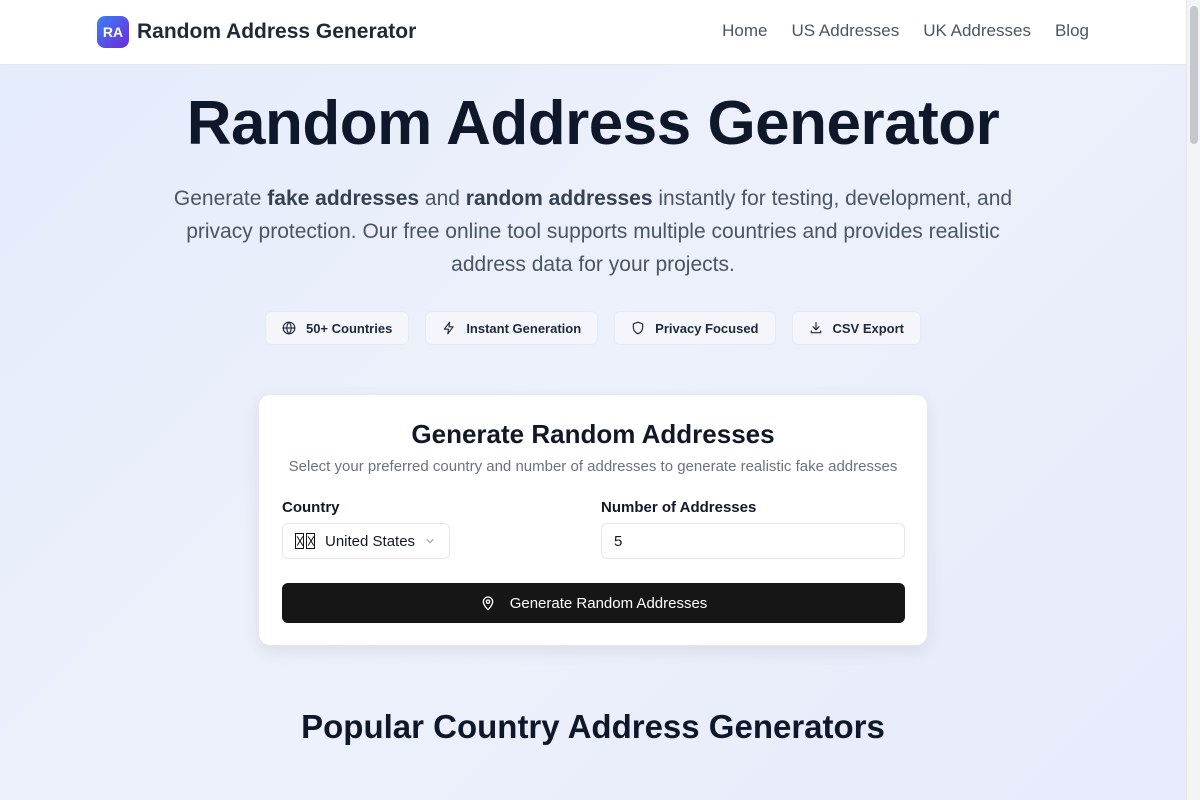 Image resolution: width=1200 pixels, height=800 pixels. I want to click on generate-button-label: Generate Random Addresses, so click(608, 603).